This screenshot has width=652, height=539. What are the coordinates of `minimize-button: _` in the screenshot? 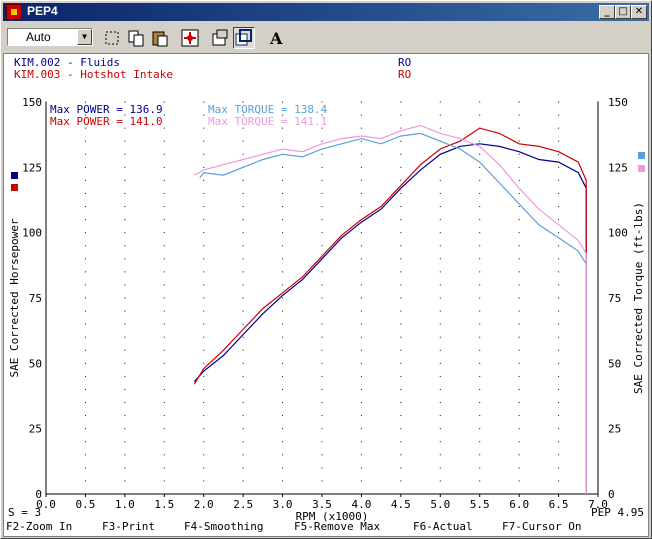 It's located at (607, 12).